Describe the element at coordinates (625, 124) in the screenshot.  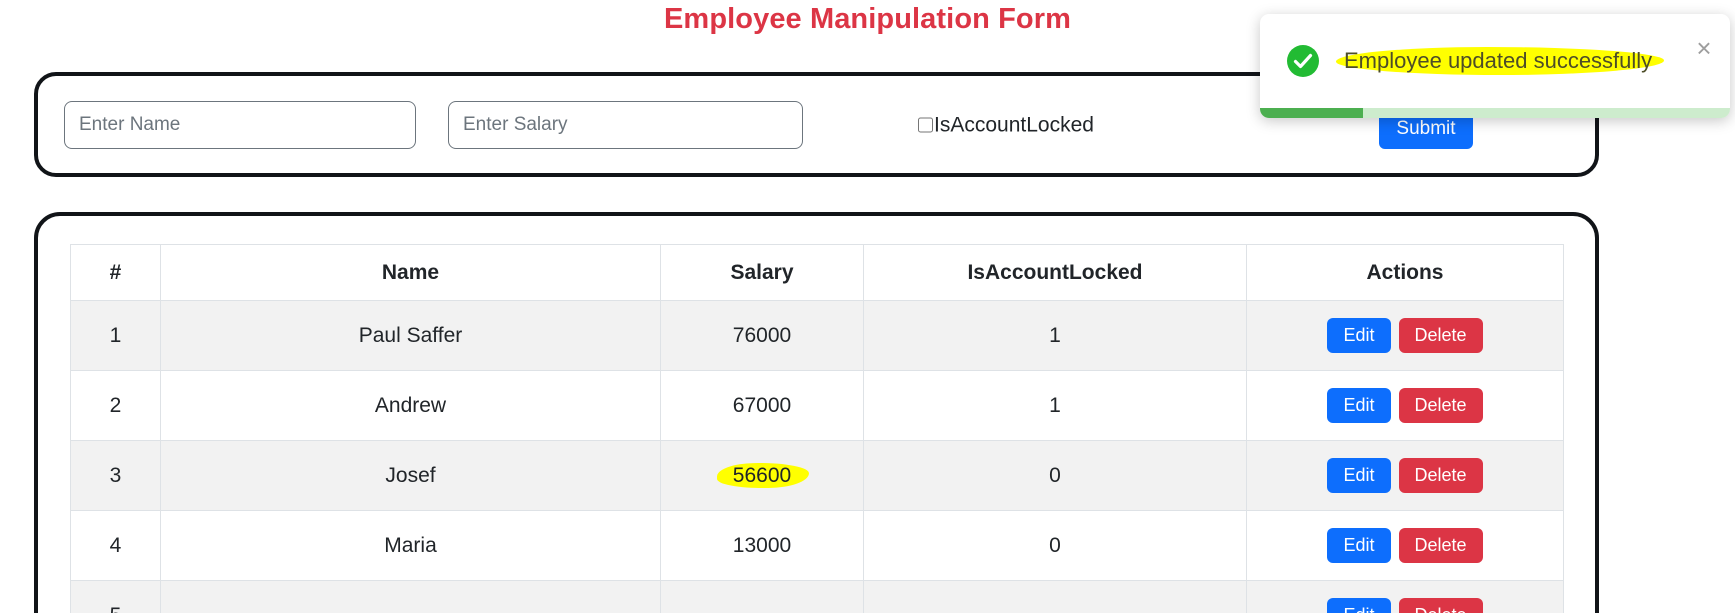
I see `salary-input` at that location.